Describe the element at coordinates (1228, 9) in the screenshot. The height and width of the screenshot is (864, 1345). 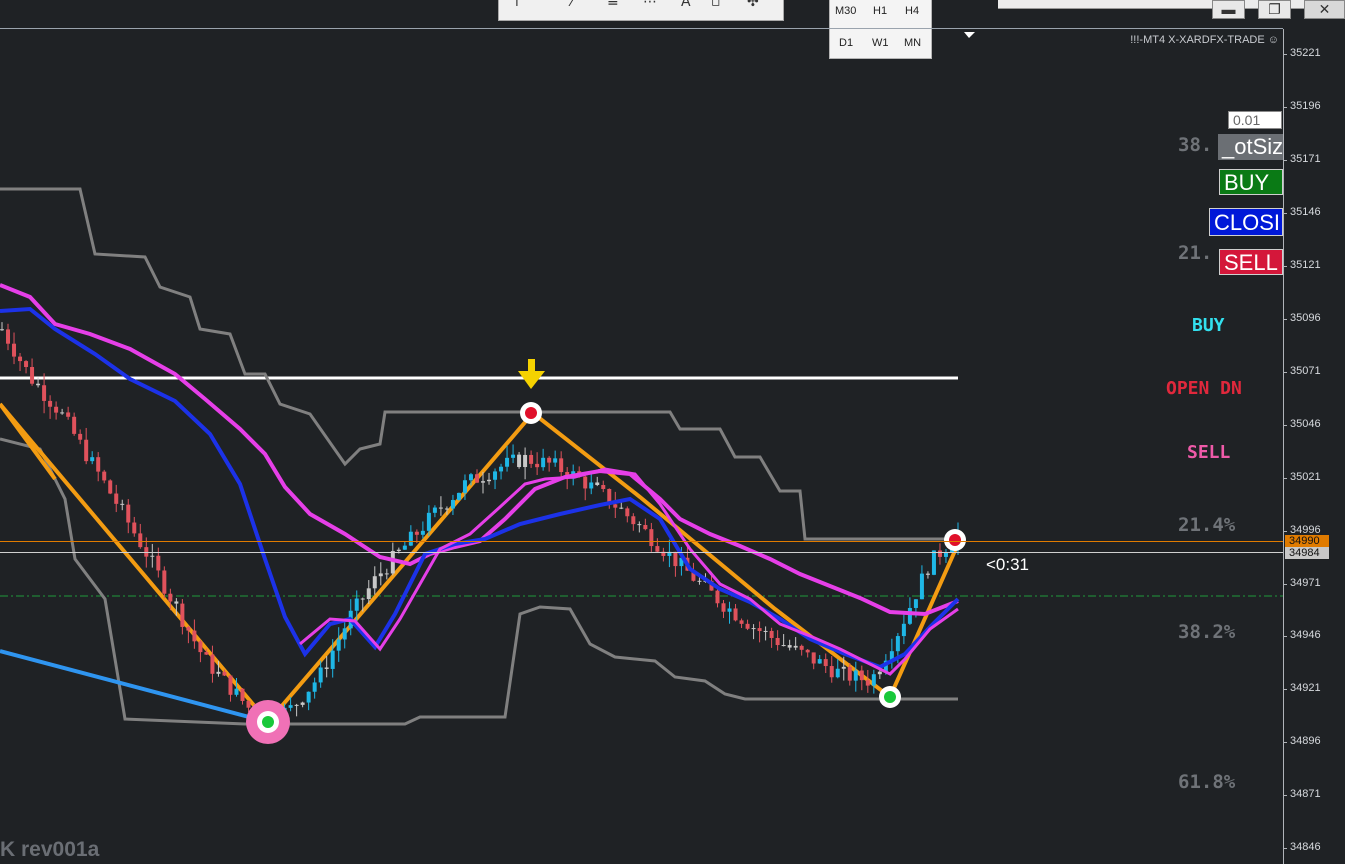
I see `minimize-button: ▬` at that location.